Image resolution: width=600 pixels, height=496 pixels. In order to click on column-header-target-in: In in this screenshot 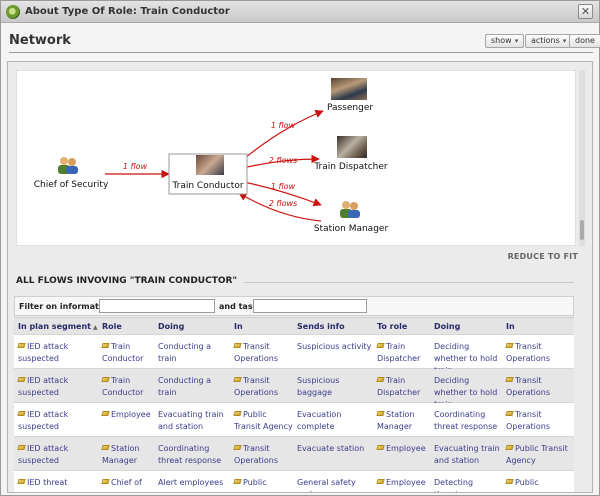, I will do `click(510, 326)`.